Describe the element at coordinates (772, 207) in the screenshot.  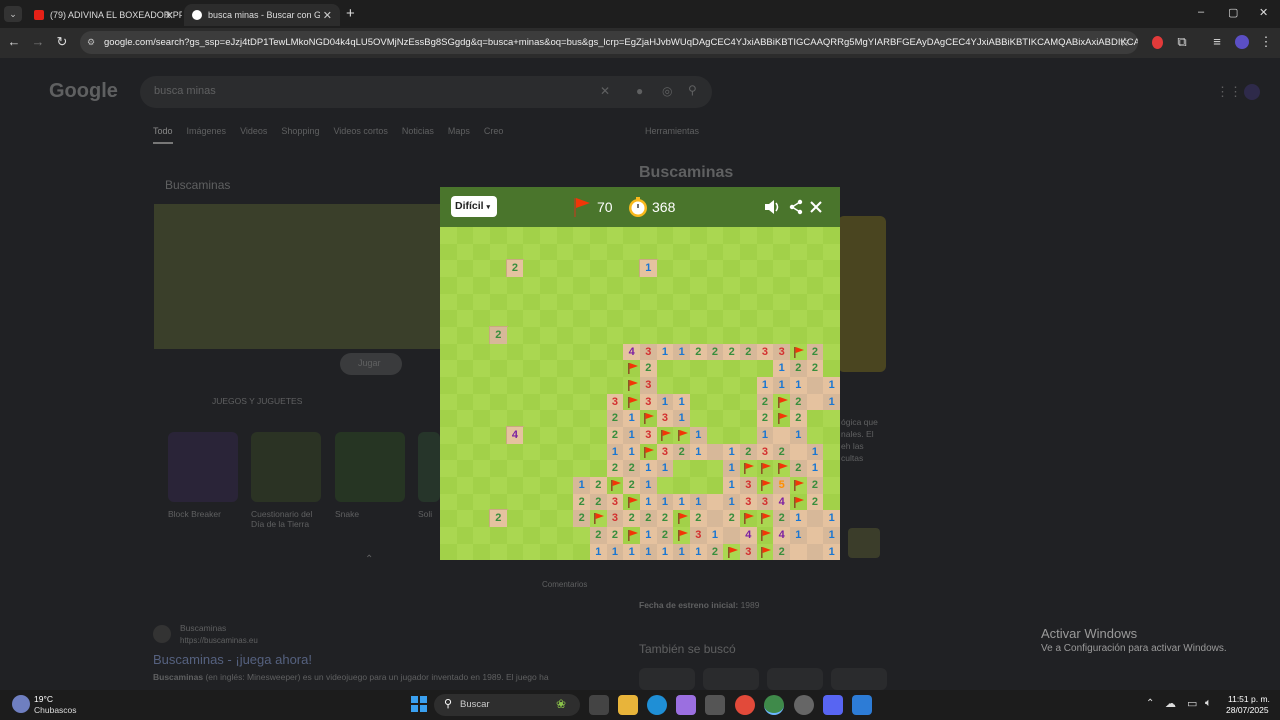
I see `sound-icon` at that location.